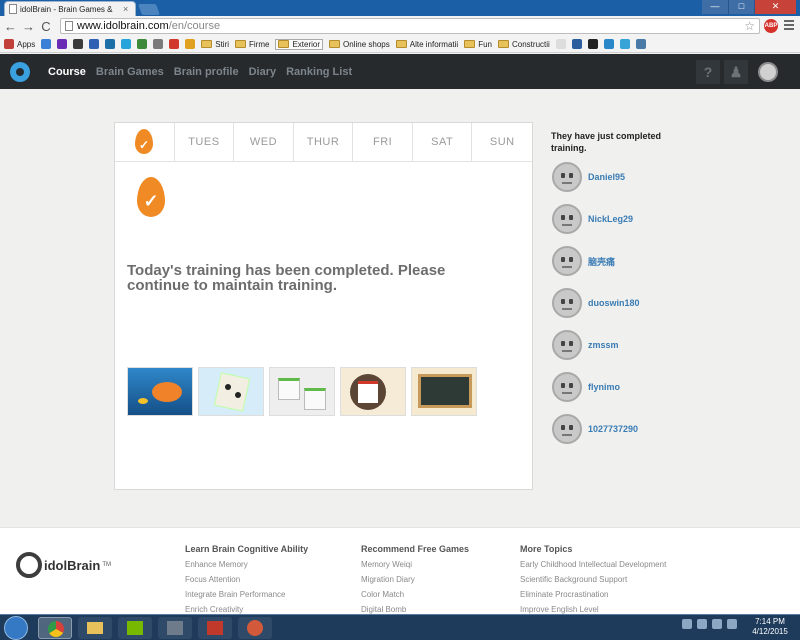 The height and width of the screenshot is (640, 800). I want to click on chrome-taskbar-icon, so click(55, 628).